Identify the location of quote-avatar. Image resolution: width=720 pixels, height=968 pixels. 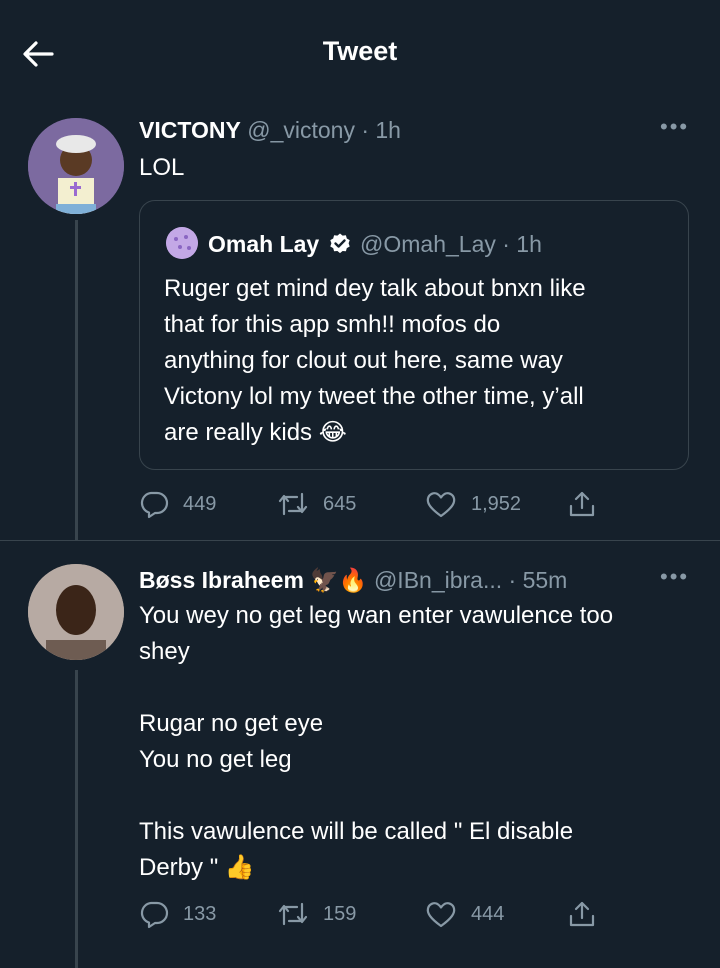
(182, 243).